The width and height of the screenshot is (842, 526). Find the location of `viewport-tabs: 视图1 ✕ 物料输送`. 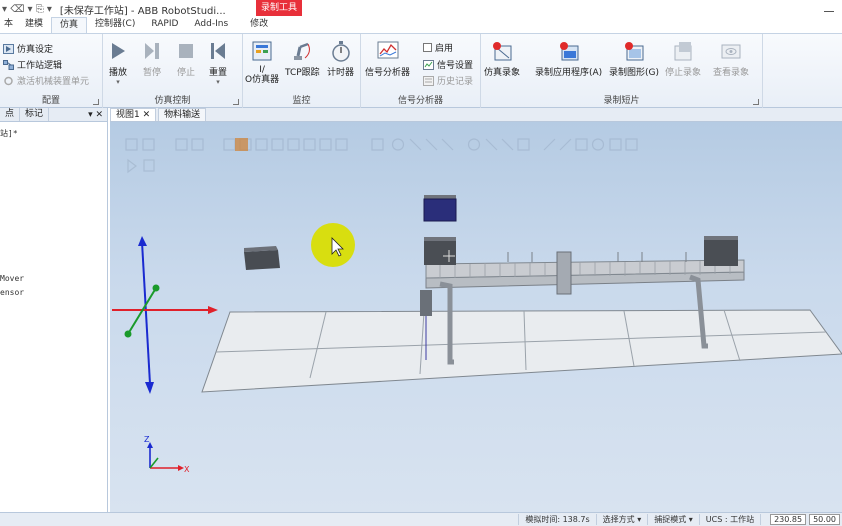

viewport-tabs: 视图1 ✕ 物料输送 is located at coordinates (476, 115).